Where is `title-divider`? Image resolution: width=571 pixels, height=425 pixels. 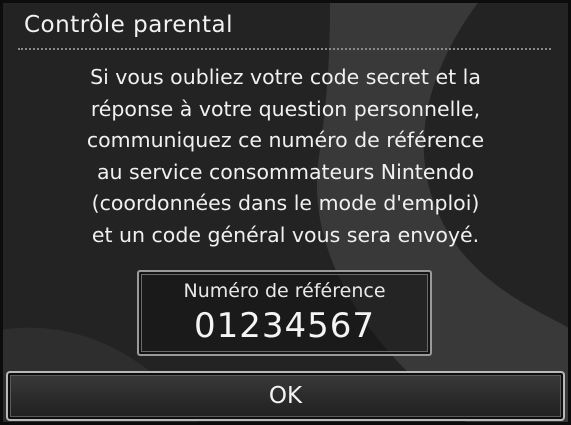
title-divider is located at coordinates (284, 49).